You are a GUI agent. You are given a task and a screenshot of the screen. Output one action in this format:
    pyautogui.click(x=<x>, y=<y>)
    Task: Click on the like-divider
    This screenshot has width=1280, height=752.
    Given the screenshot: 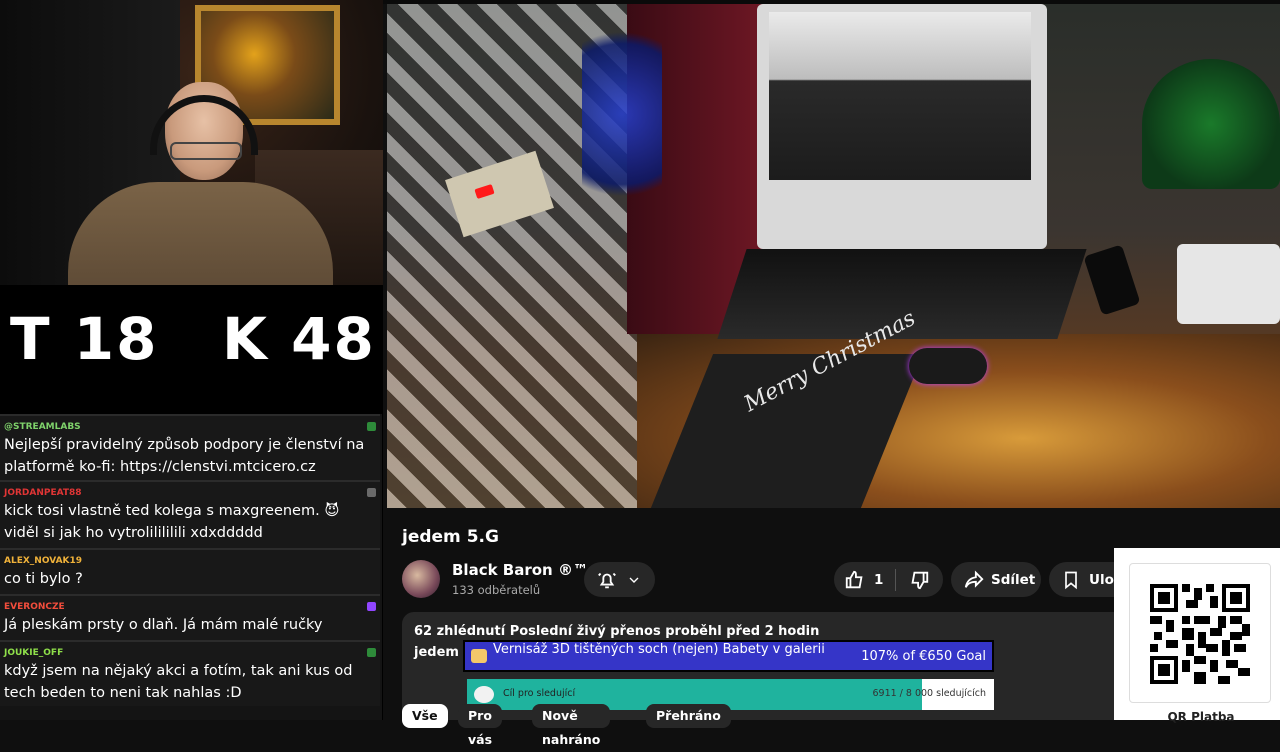 What is the action you would take?
    pyautogui.click(x=896, y=579)
    